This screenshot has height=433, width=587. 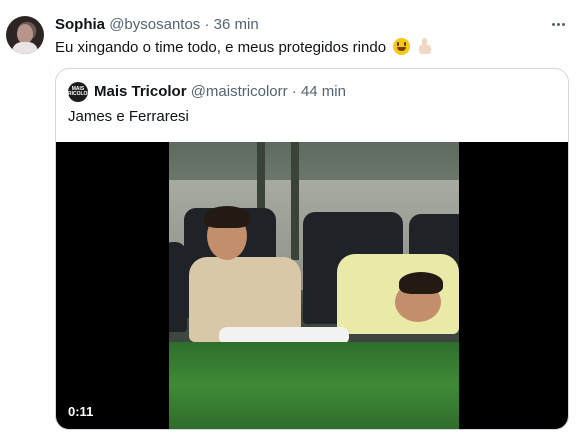 What do you see at coordinates (154, 24) in the screenshot?
I see `author-handle: @bysosantos` at bounding box center [154, 24].